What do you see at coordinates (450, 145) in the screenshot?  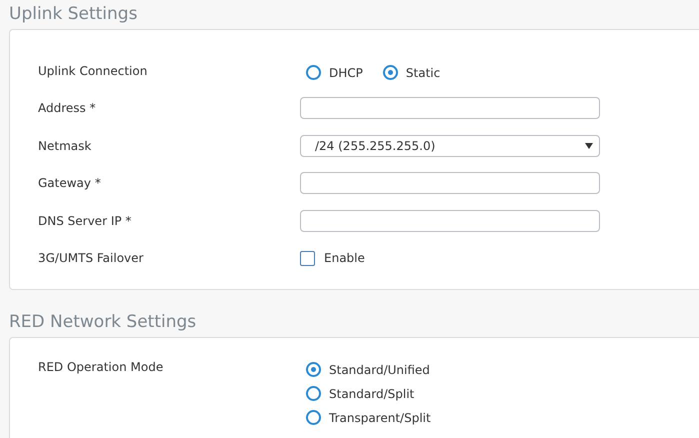 I see `netmask-dropdown: /24 (255.255.255.0)` at bounding box center [450, 145].